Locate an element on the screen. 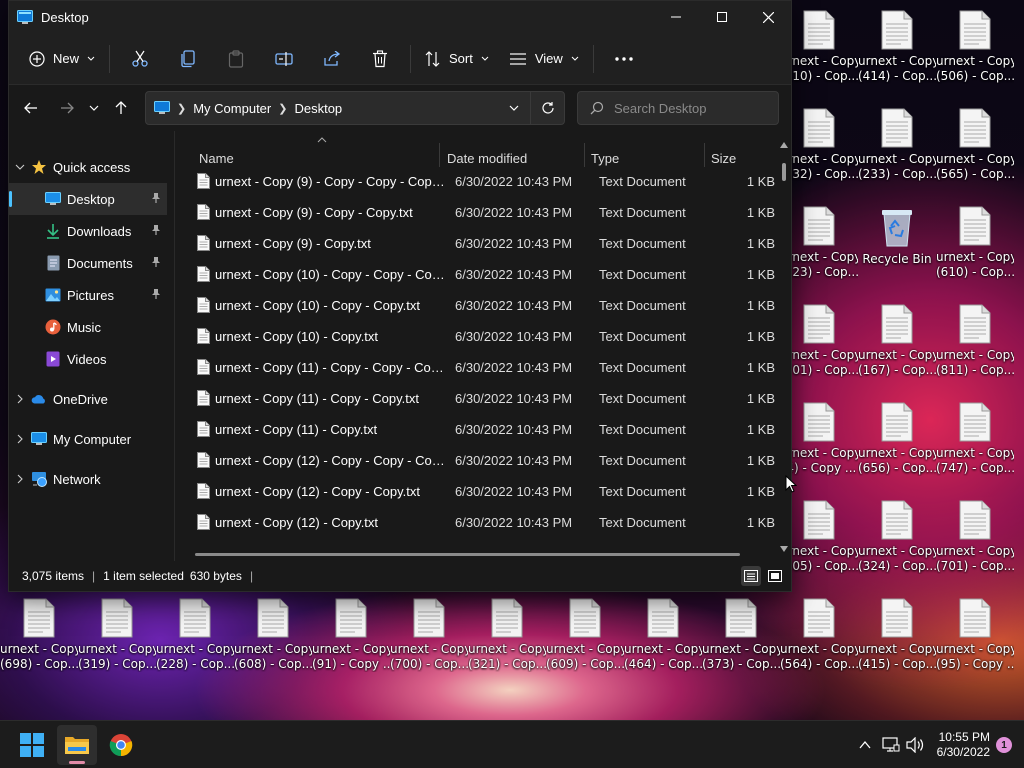 This screenshot has height=768, width=1024. show-hidden-icons-button is located at coordinates (865, 745).